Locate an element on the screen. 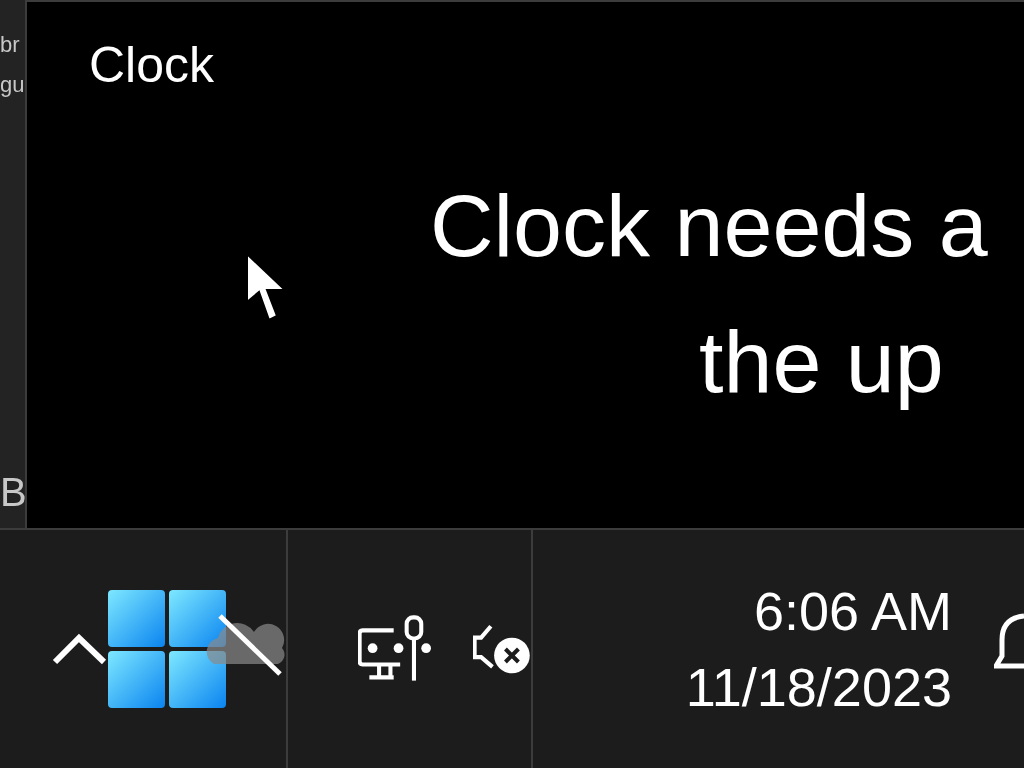  window-text: B is located at coordinates (12, 492).